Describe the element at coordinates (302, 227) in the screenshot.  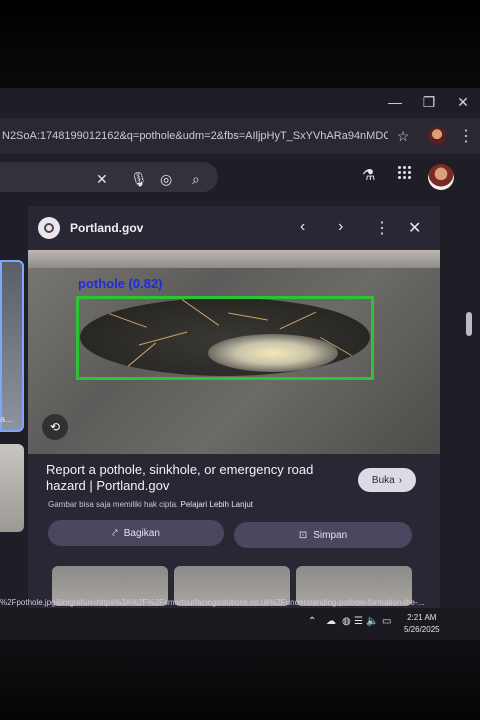
I see `previous-image-icon: ‹` at that location.